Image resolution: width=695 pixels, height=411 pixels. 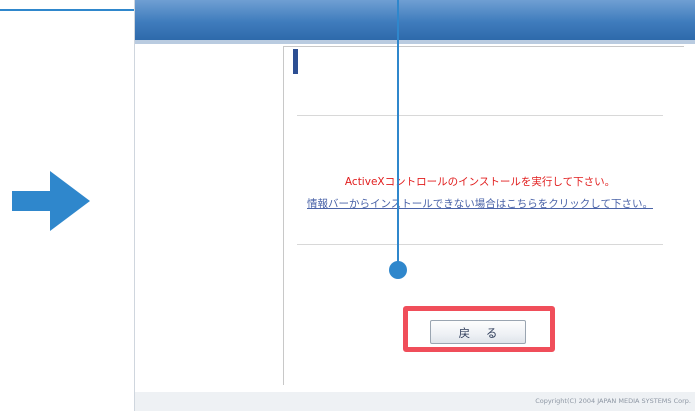 What do you see at coordinates (480, 244) in the screenshot?
I see `divider-bottom` at bounding box center [480, 244].